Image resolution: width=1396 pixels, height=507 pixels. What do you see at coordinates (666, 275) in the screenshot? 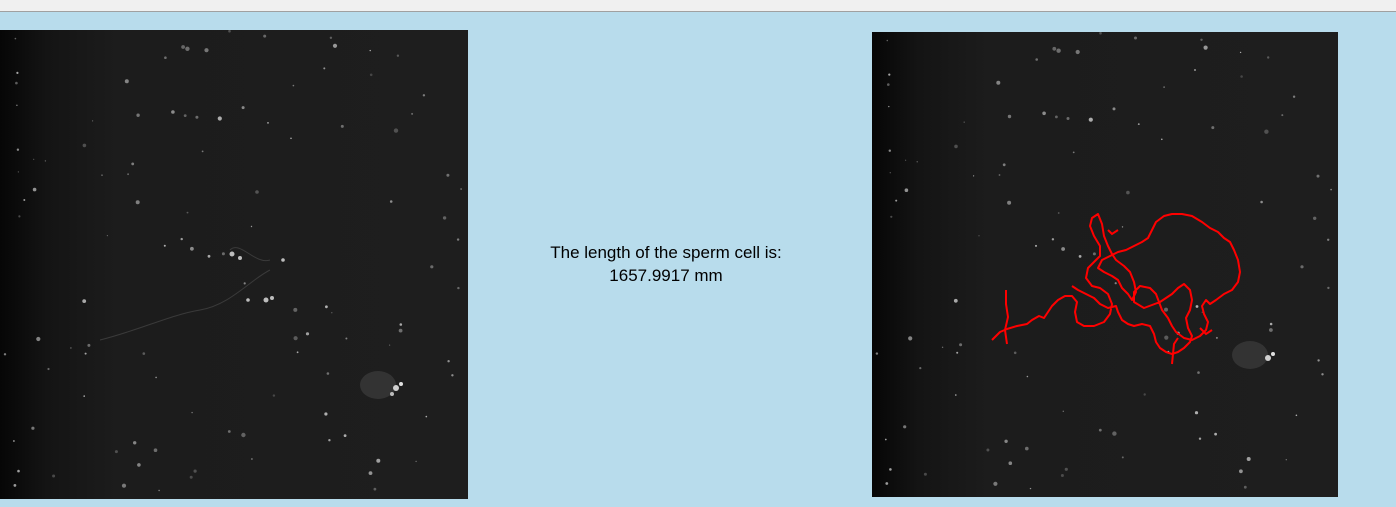
I see `result-value: 1657.9917 mm` at bounding box center [666, 275].